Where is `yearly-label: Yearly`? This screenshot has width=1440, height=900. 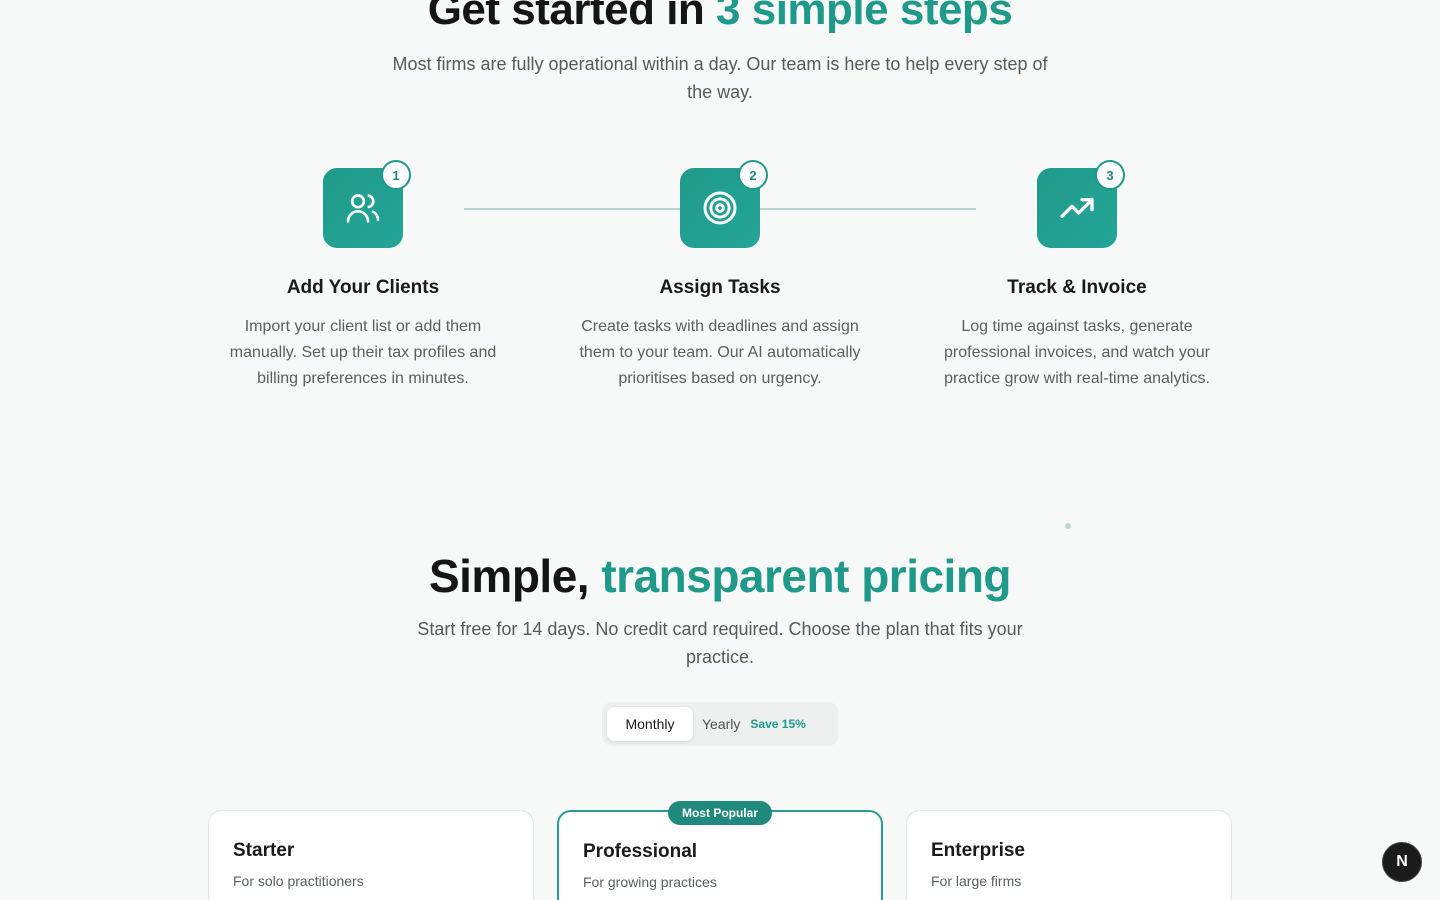 yearly-label: Yearly is located at coordinates (721, 724).